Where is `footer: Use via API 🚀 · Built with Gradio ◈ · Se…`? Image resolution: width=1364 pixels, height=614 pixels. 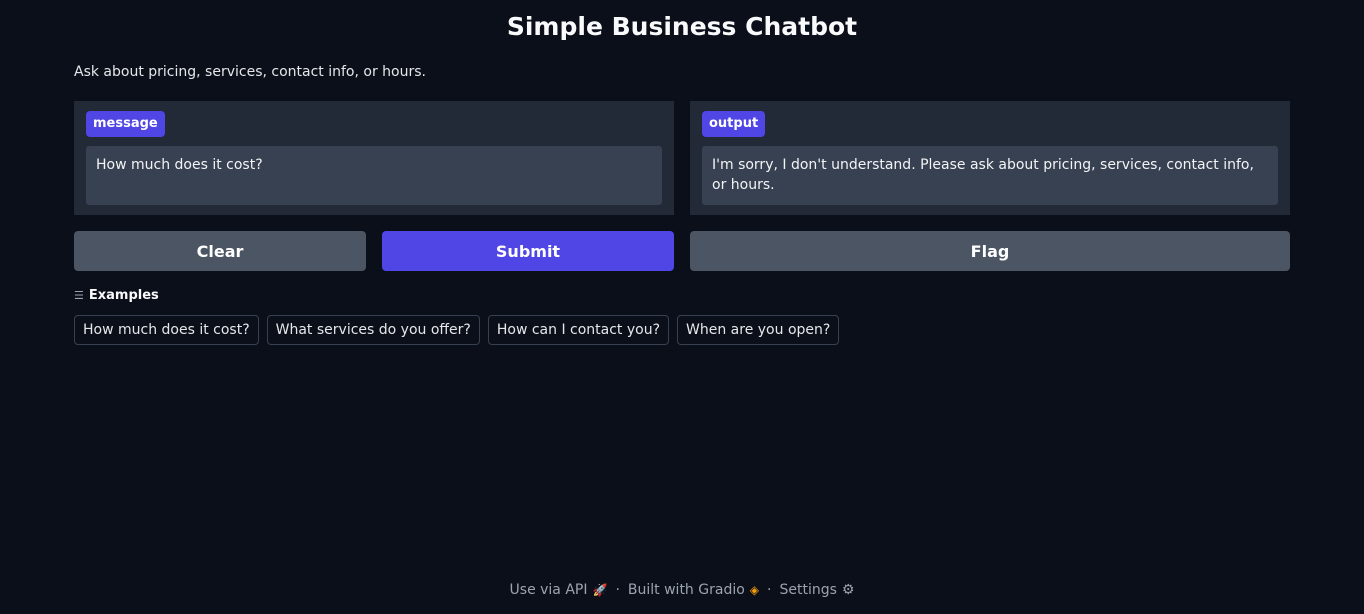
footer: Use via API 🚀 · Built with Gradio ◈ · Se… is located at coordinates (682, 590).